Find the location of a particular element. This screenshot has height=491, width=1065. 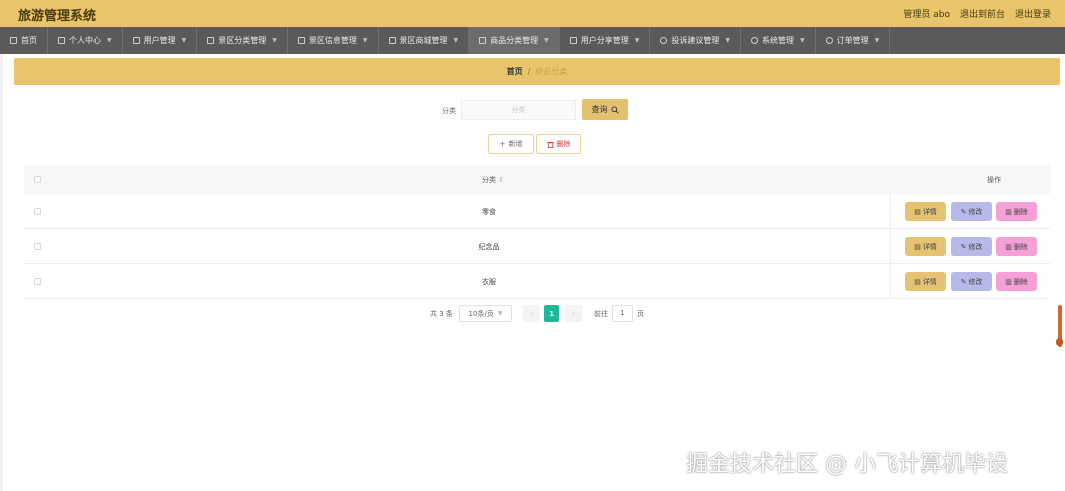

top-header: 旅游管理系统 管理员 abo 退出到前台 退出登录 is located at coordinates (532, 13).